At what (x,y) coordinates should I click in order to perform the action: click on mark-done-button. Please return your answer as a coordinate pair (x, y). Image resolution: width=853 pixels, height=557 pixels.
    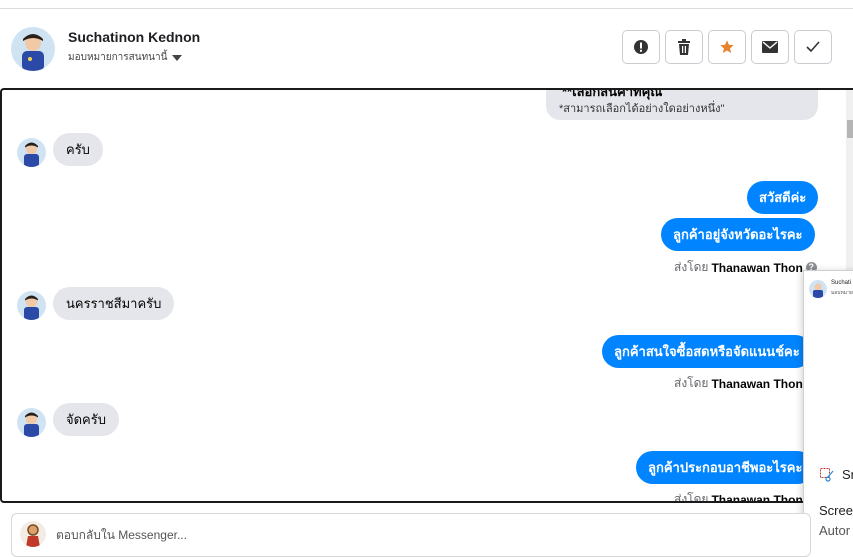
    Looking at the image, I should click on (813, 47).